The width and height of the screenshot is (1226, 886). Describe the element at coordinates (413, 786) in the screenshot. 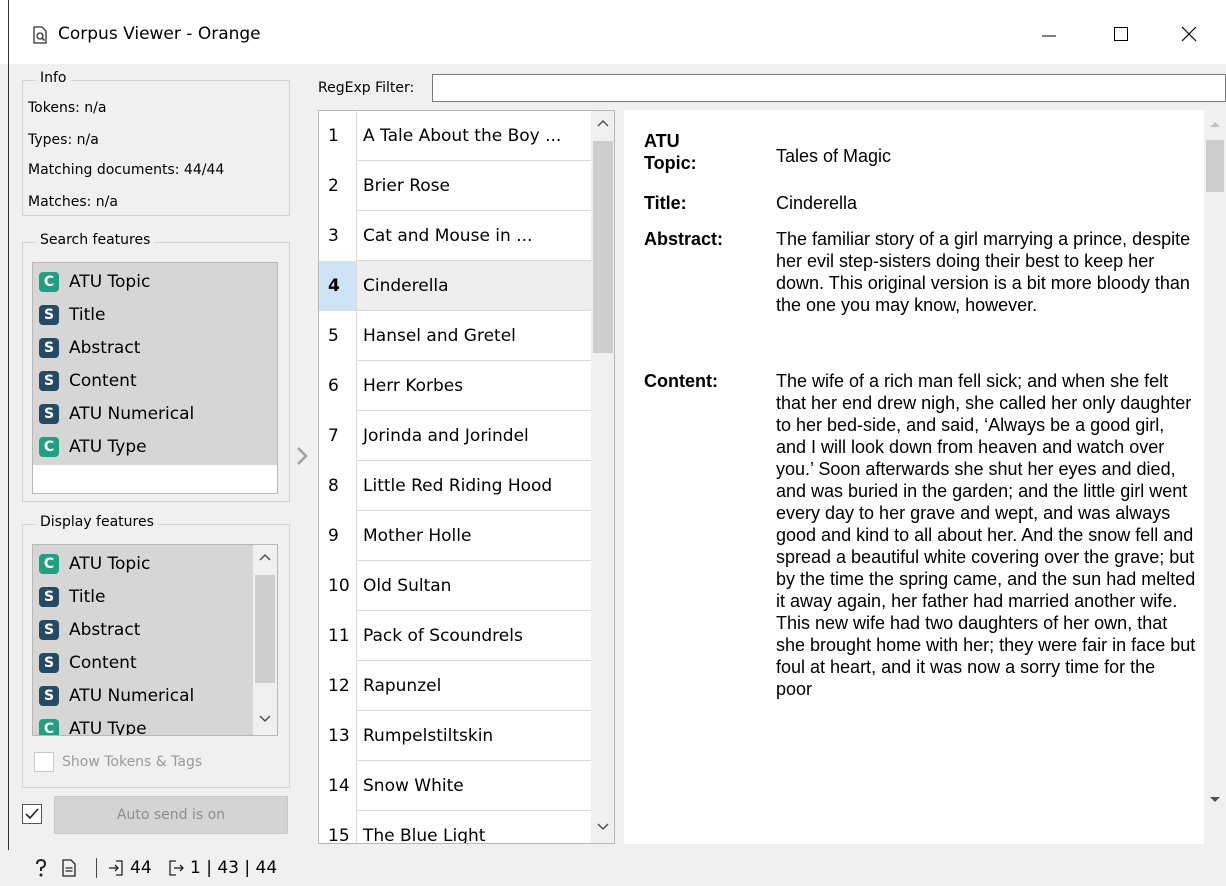

I see `document-title: Snow White` at that location.